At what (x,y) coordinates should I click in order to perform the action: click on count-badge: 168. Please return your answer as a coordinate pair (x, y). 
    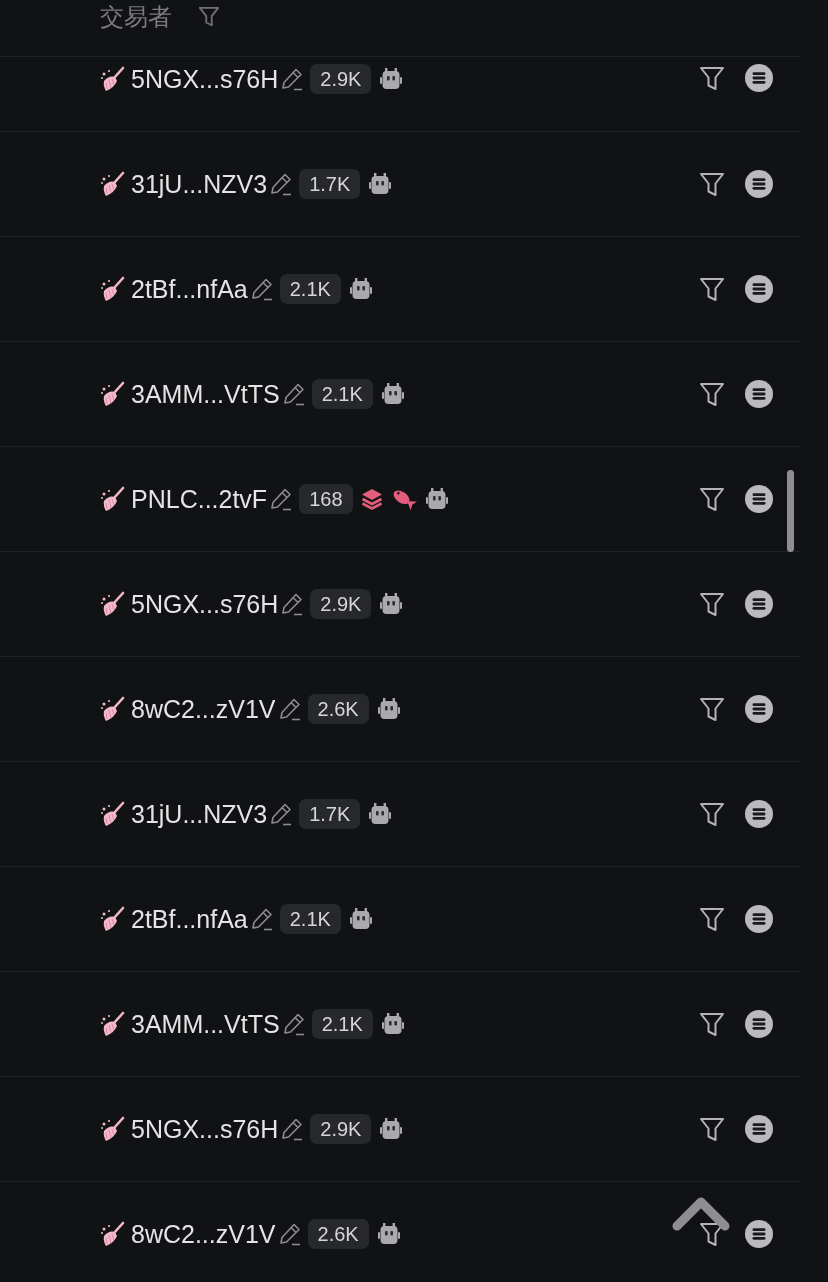
    Looking at the image, I should click on (326, 499).